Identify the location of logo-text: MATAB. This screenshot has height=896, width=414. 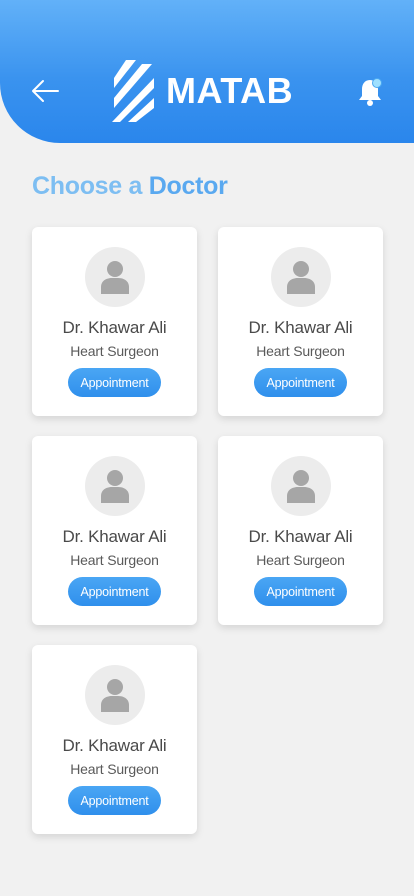
(230, 90).